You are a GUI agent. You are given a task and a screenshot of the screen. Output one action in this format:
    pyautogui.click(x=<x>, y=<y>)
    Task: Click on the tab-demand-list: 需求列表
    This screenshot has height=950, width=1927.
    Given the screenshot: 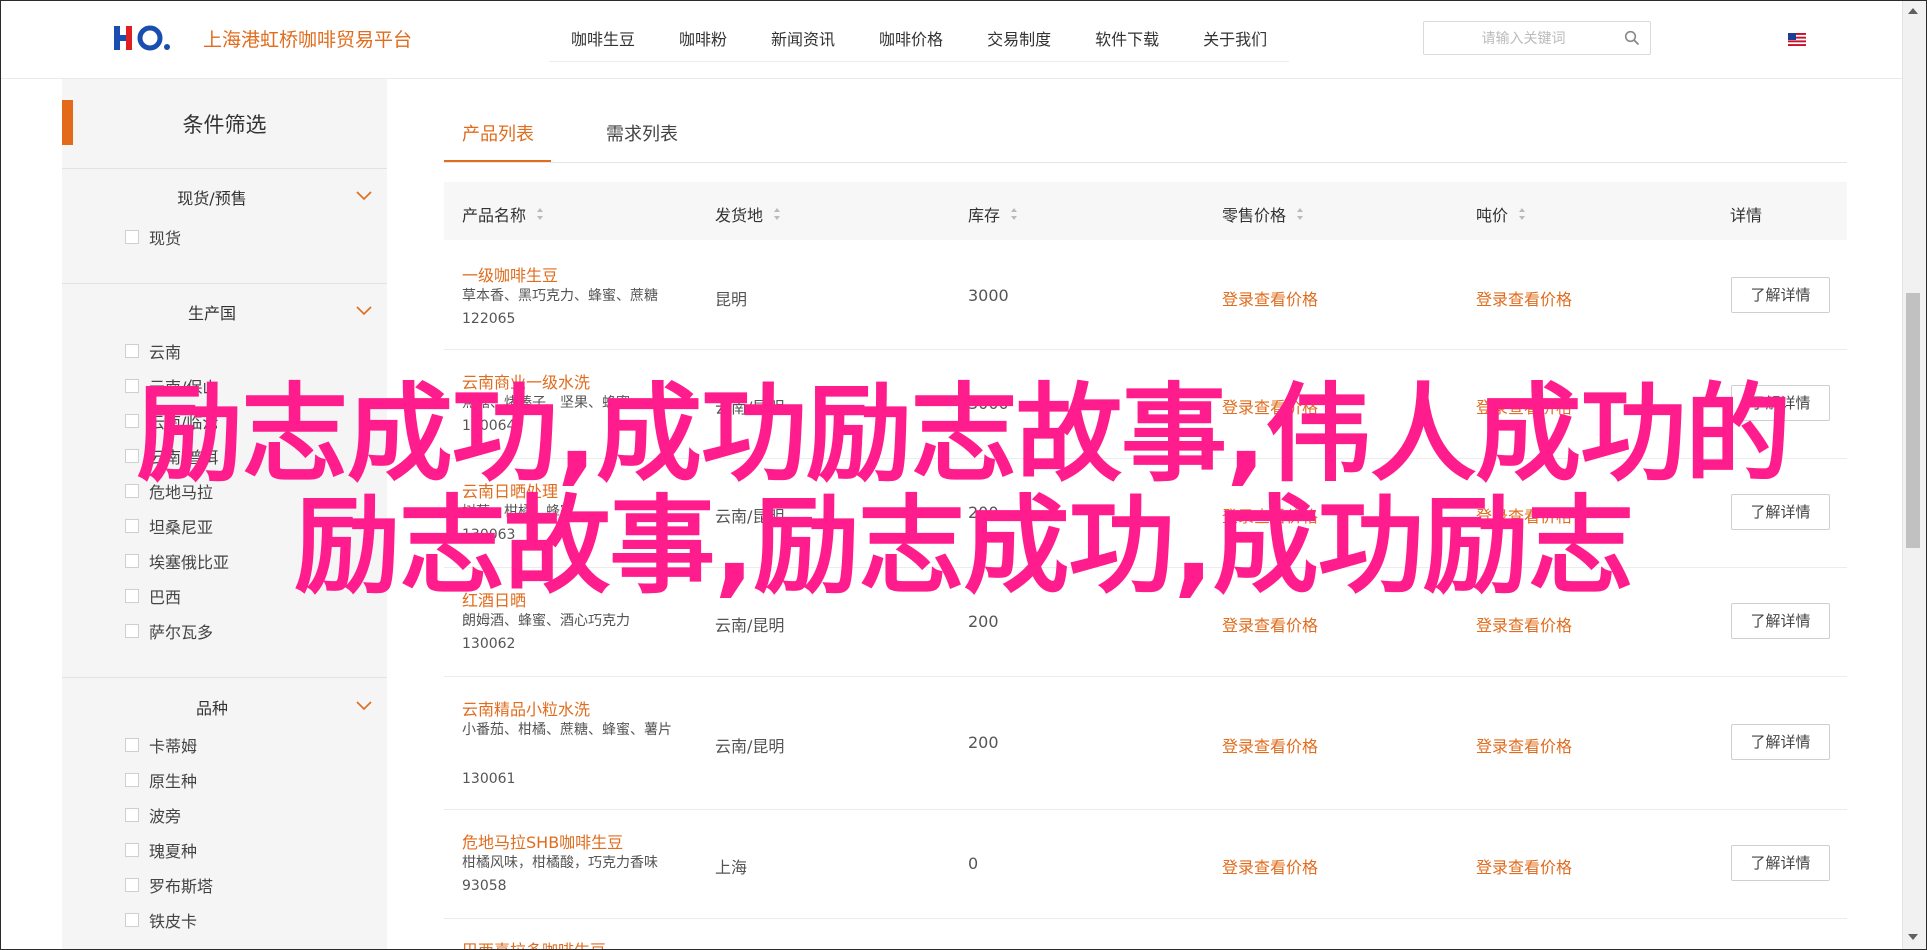 What is the action you would take?
    pyautogui.click(x=642, y=133)
    